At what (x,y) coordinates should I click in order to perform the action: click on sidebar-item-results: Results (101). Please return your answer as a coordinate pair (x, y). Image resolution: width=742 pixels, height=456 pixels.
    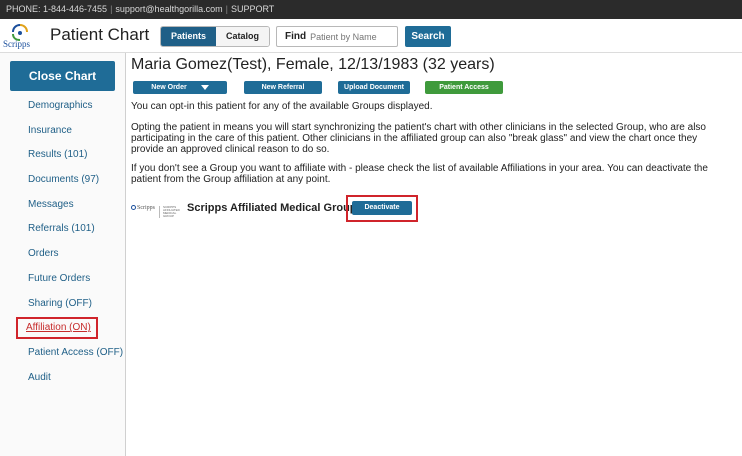
    Looking at the image, I should click on (63, 155).